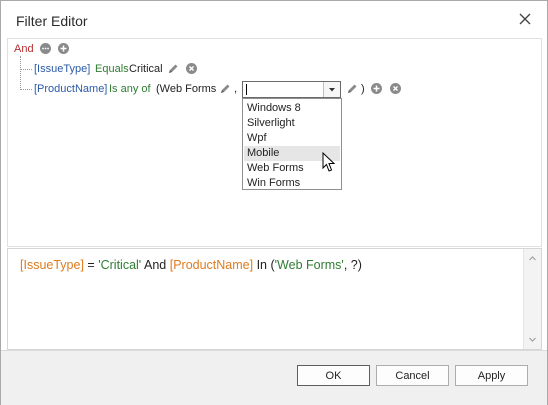 The image size is (548, 405). I want to click on close-icon, so click(525, 19).